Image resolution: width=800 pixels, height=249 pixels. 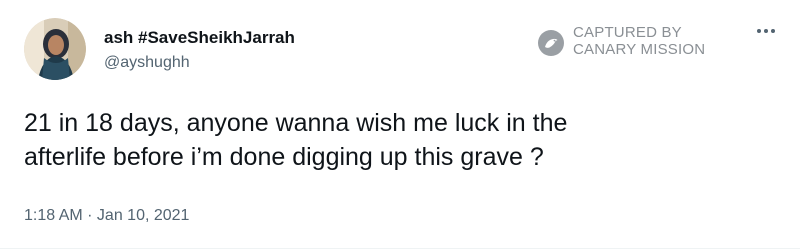 What do you see at coordinates (199, 38) in the screenshot?
I see `display-name: ash #SaveSheikhJarrah` at bounding box center [199, 38].